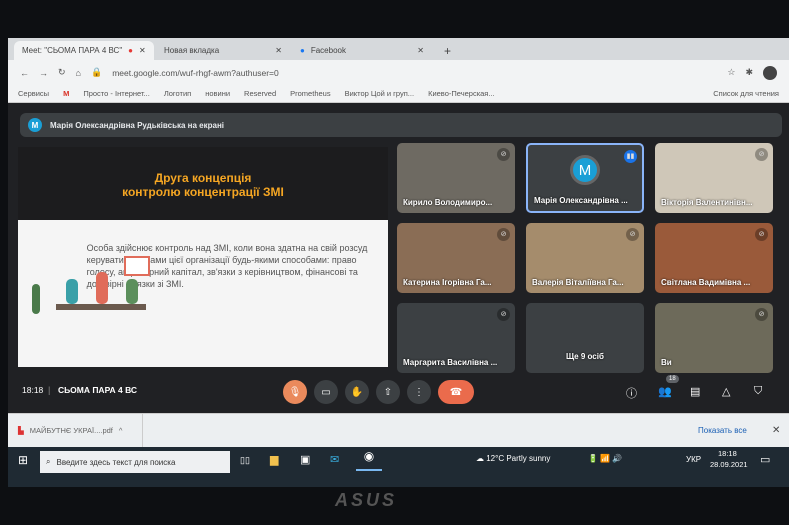  I want to click on reading-list: Список для чтения, so click(746, 93).